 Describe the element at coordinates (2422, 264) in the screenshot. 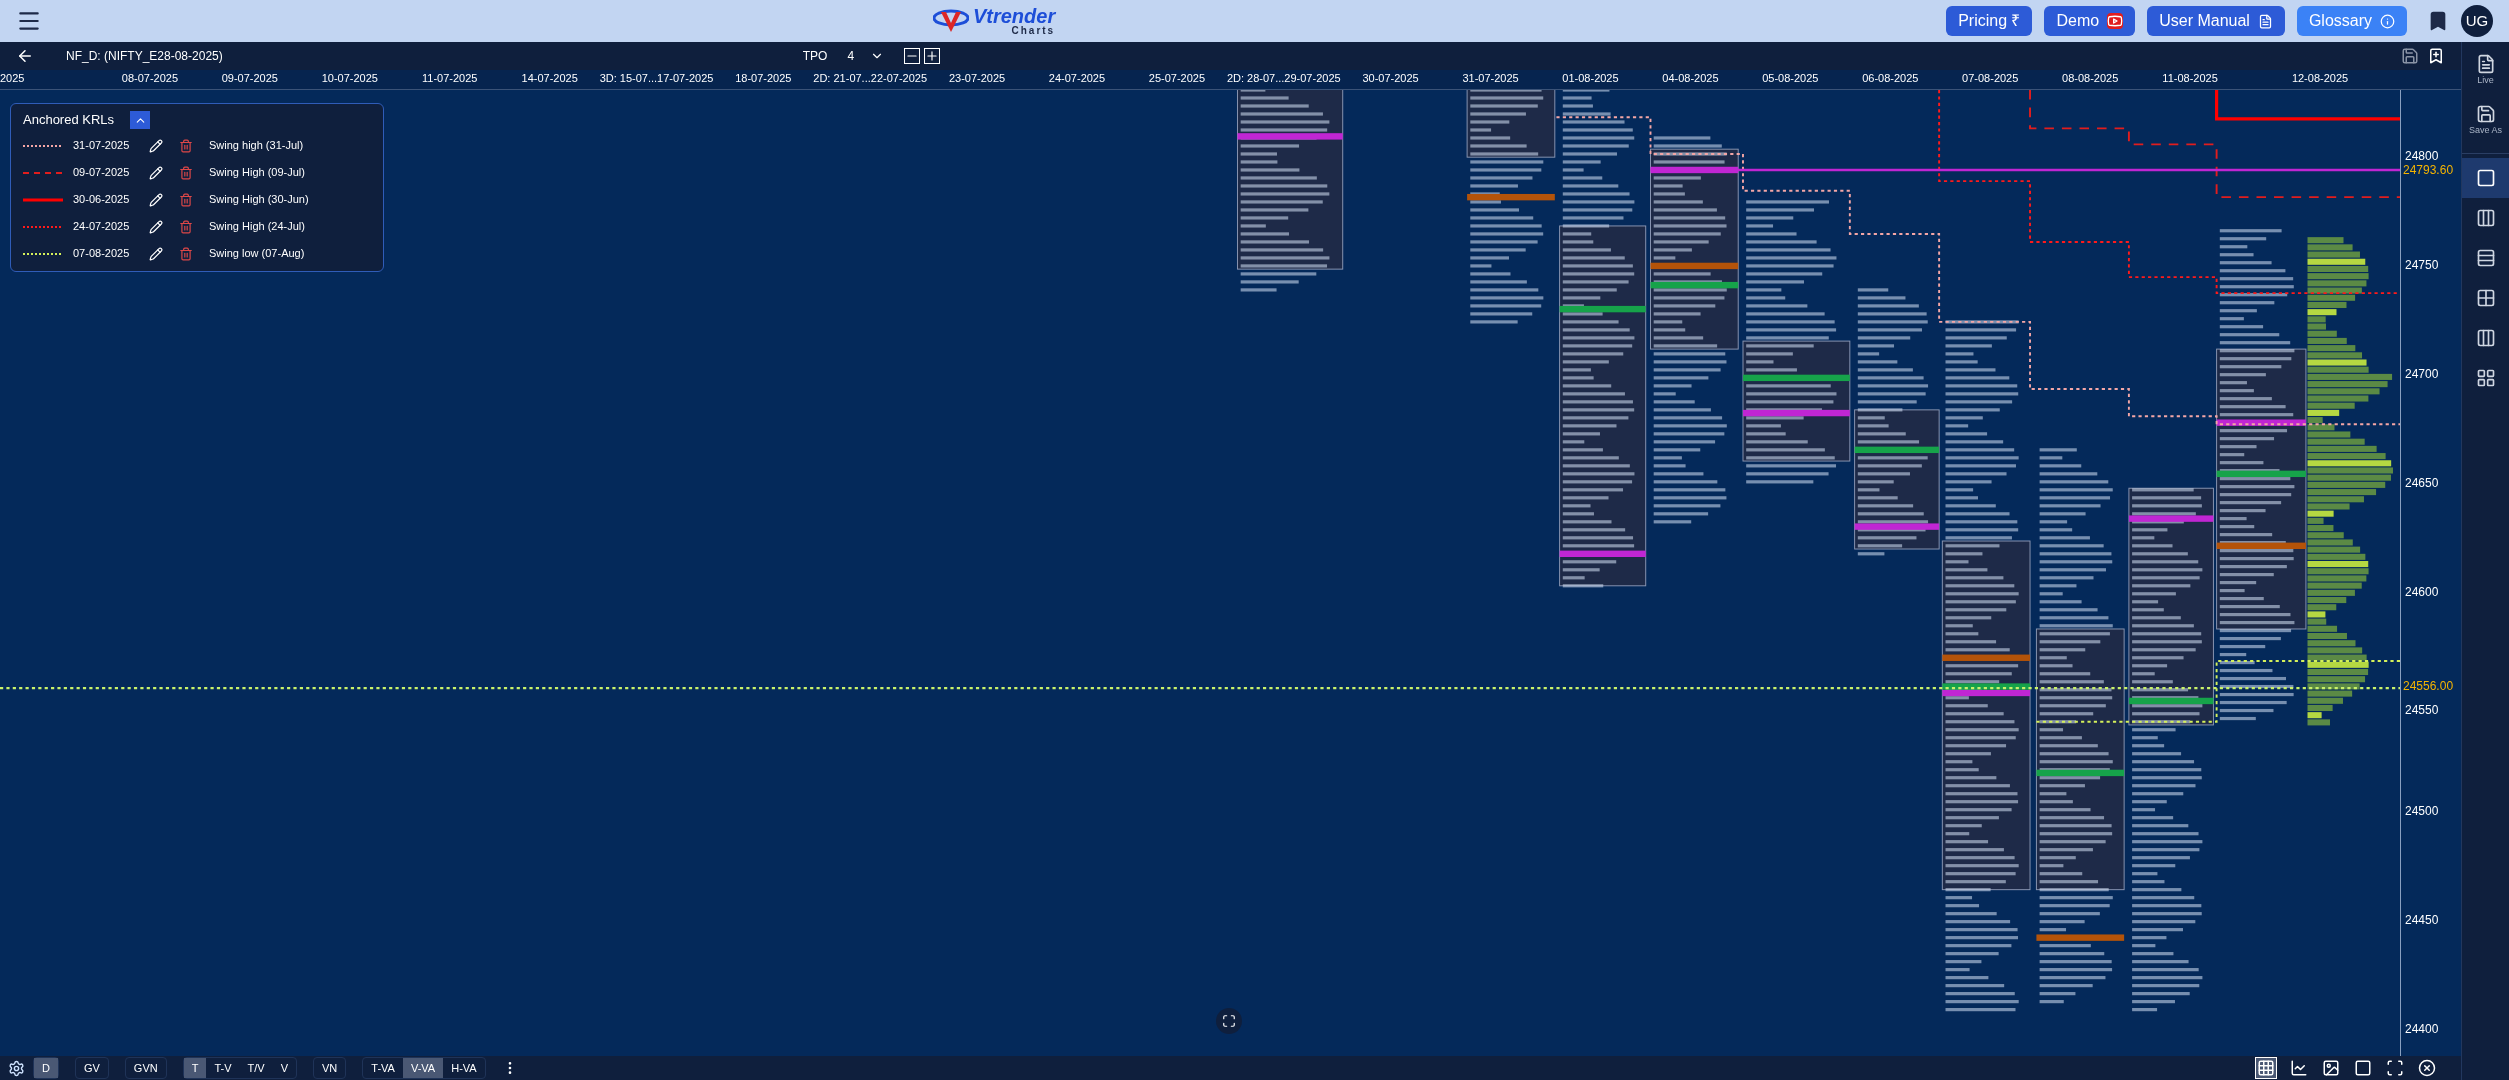

I see `price-tick-label: 24750` at that location.